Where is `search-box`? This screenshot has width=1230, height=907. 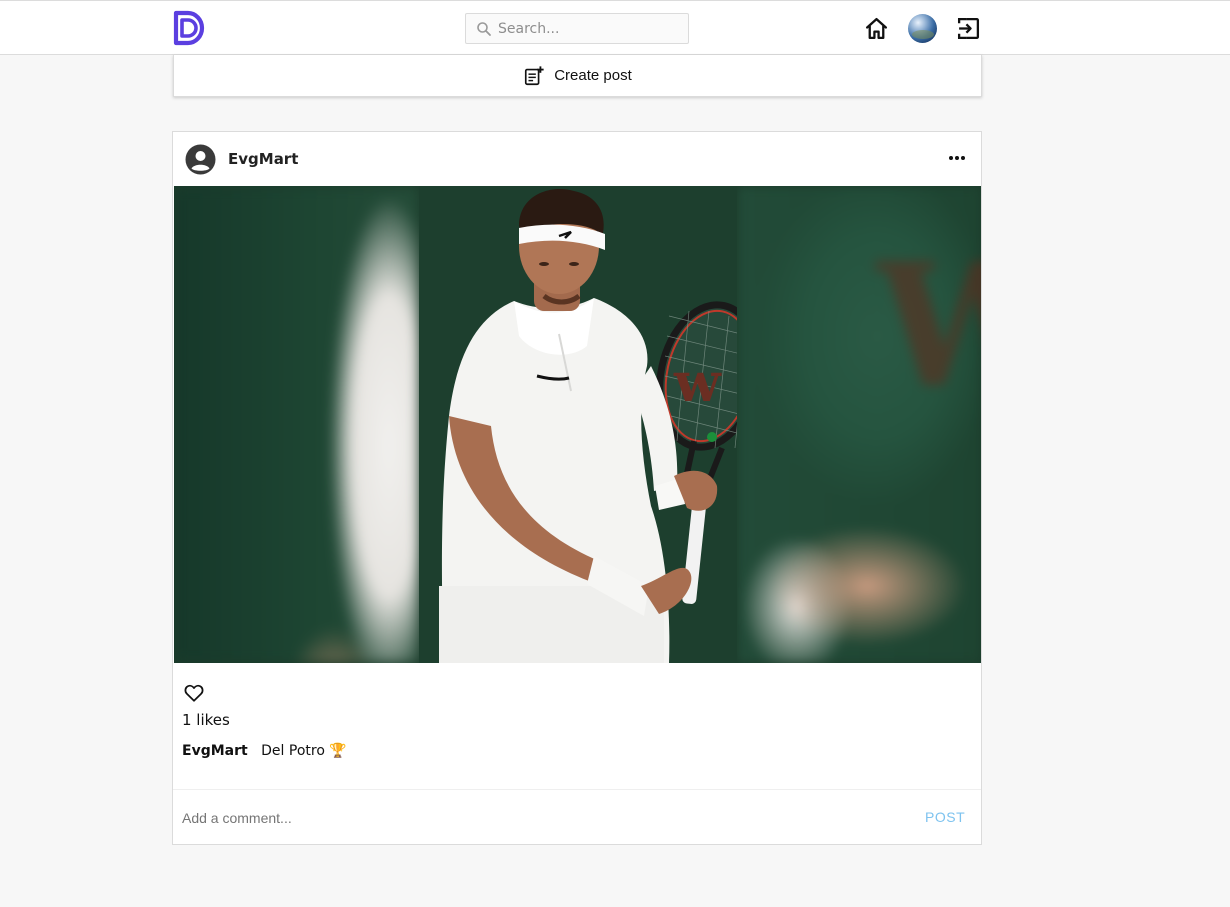 search-box is located at coordinates (577, 28).